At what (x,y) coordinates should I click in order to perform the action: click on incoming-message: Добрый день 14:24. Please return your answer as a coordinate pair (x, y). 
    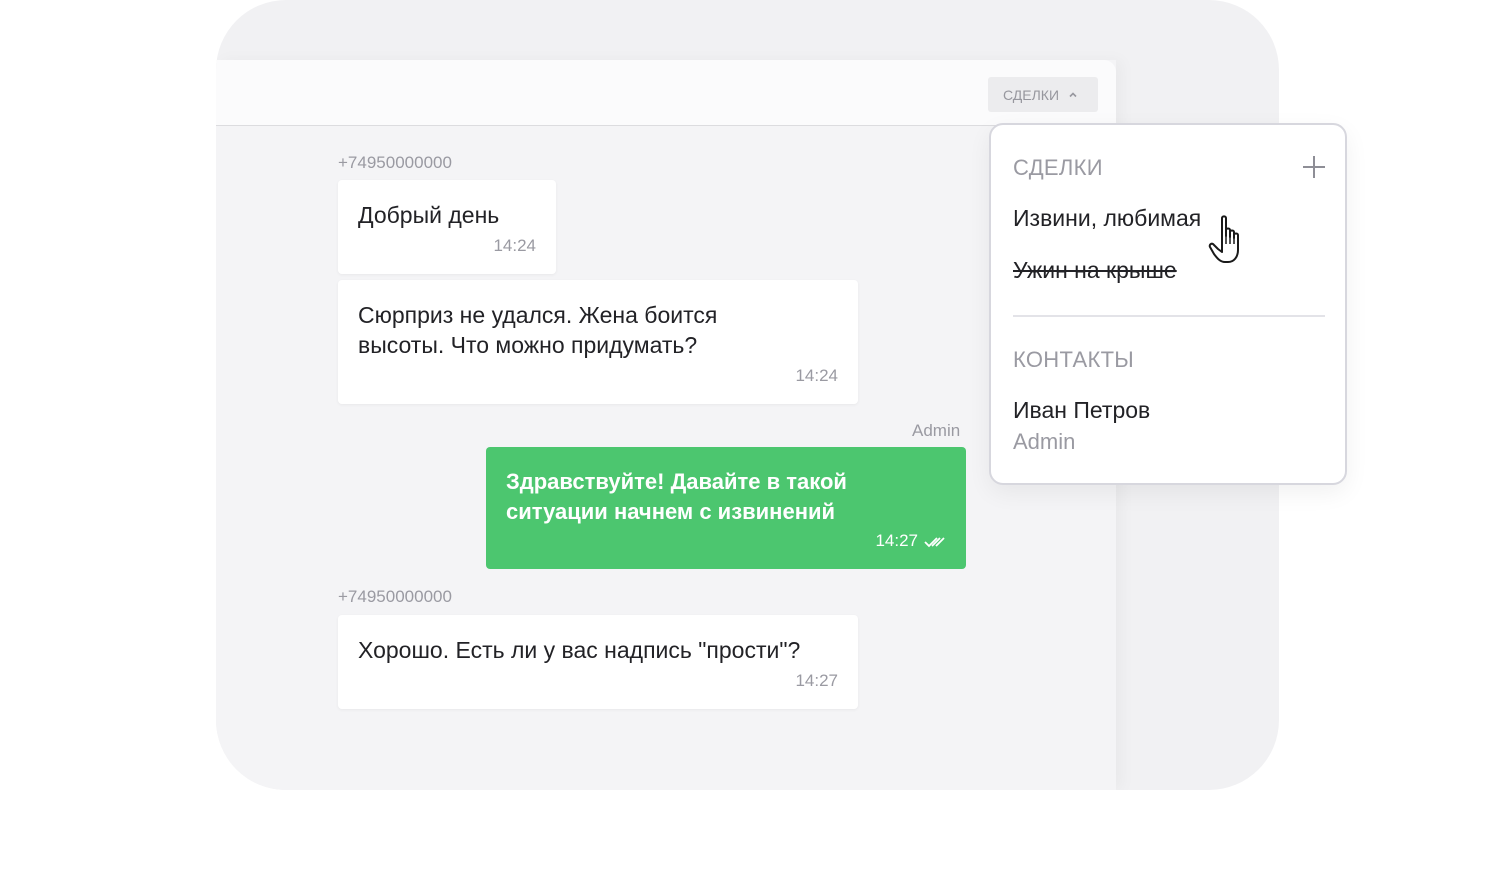
    Looking at the image, I should click on (447, 227).